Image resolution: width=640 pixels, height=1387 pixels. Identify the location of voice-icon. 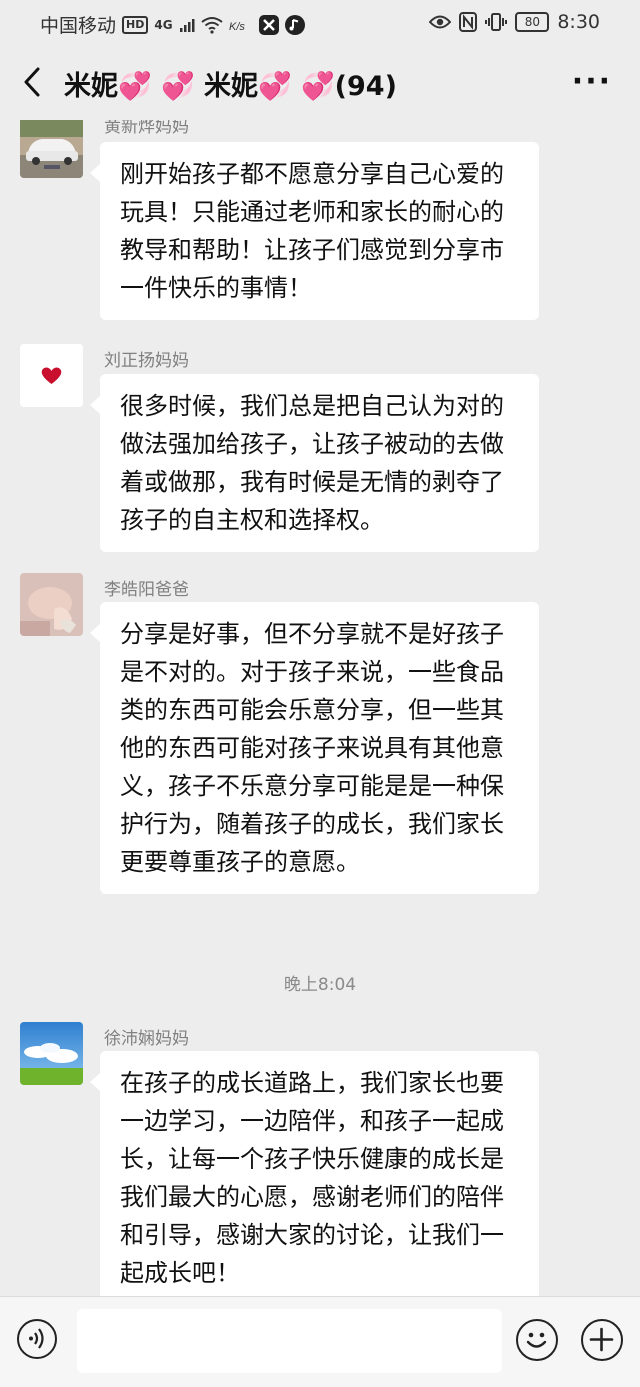
(37, 1339).